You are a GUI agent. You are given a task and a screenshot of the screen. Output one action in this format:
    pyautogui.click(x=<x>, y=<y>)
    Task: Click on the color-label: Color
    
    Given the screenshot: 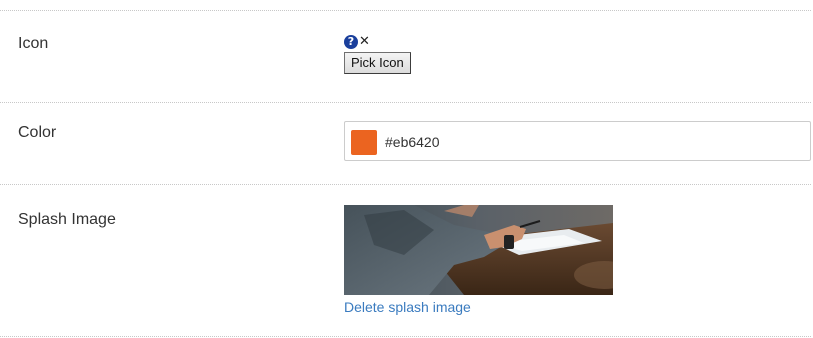 What is the action you would take?
    pyautogui.click(x=37, y=132)
    